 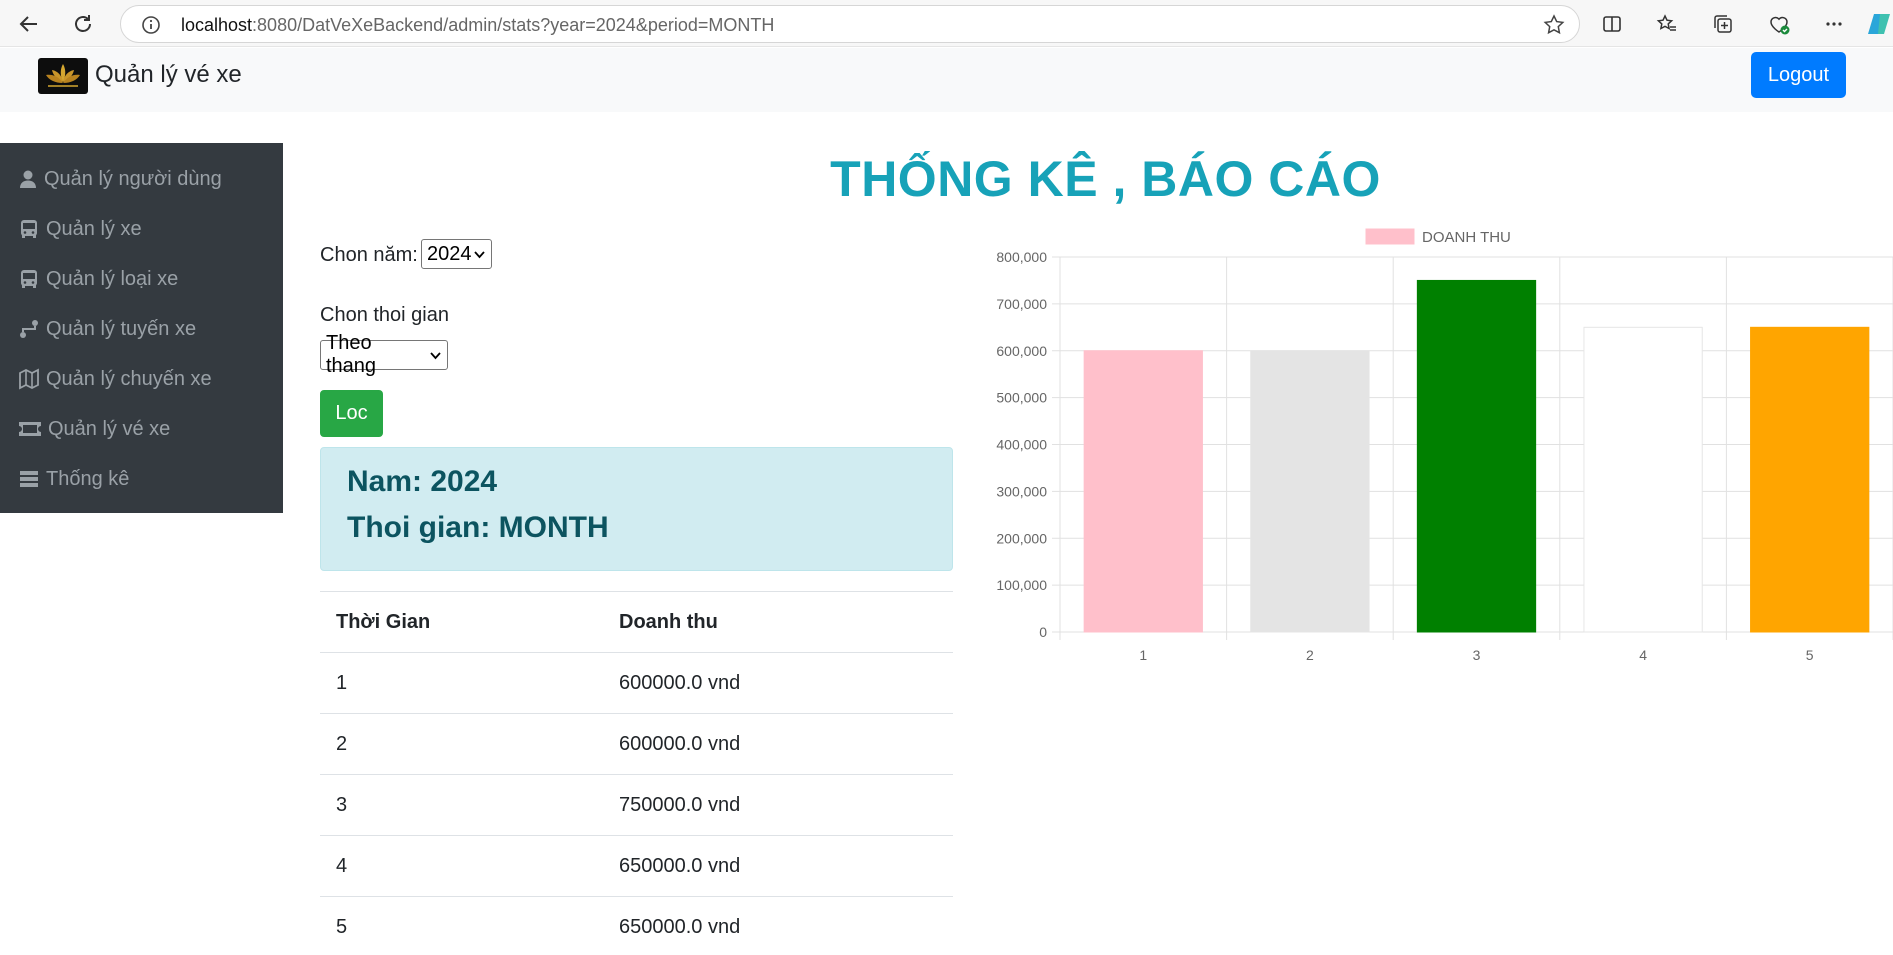 What do you see at coordinates (1612, 24) in the screenshot?
I see `split-screen-icon` at bounding box center [1612, 24].